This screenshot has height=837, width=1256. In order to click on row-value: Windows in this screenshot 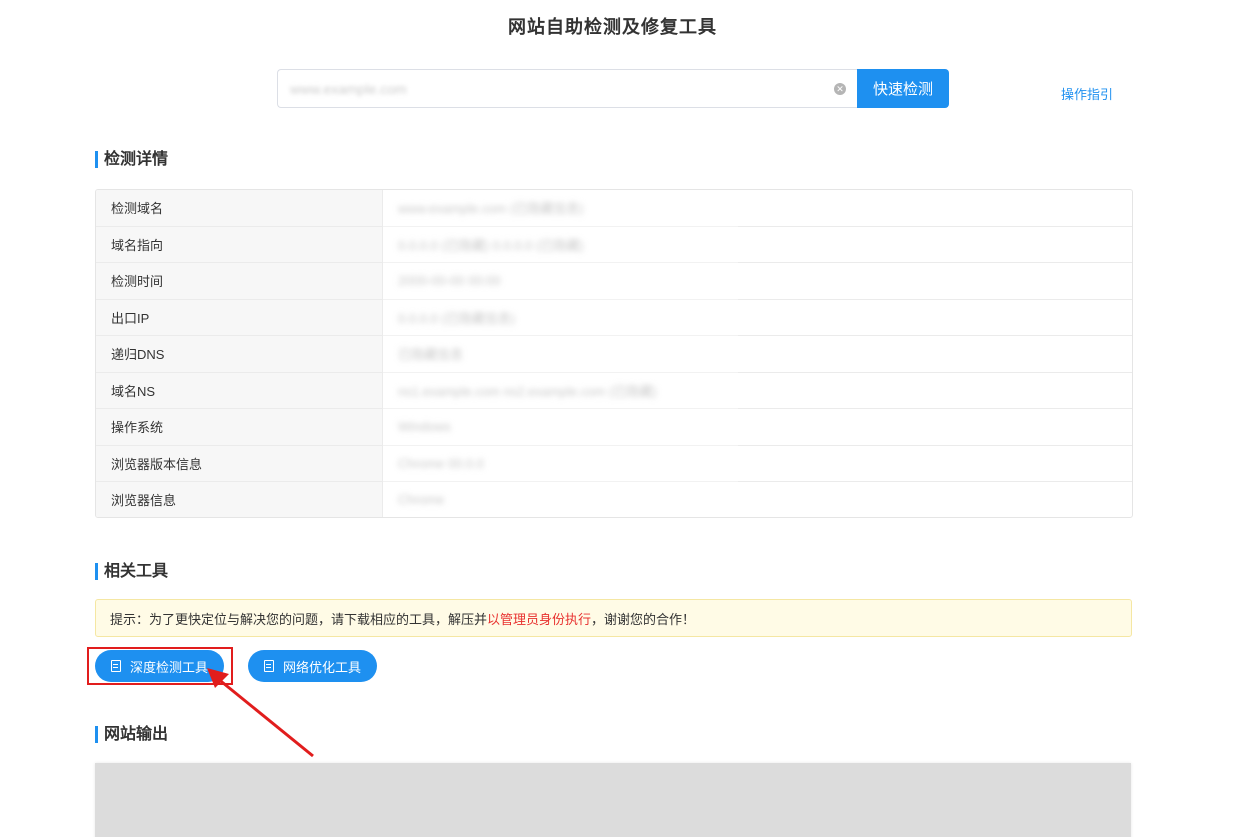, I will do `click(424, 427)`.